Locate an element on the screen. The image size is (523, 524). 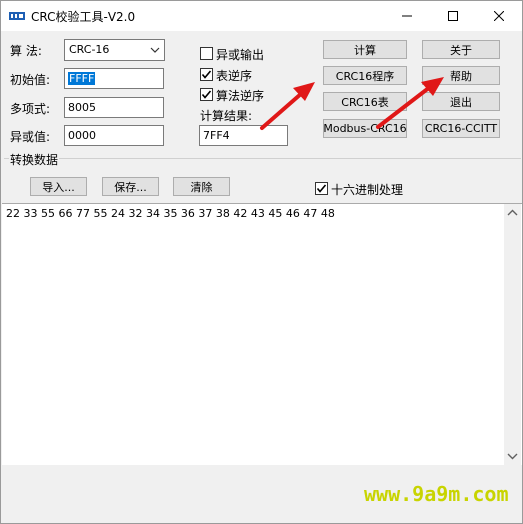
annotation-arrow-left is located at coordinates (287, 106).